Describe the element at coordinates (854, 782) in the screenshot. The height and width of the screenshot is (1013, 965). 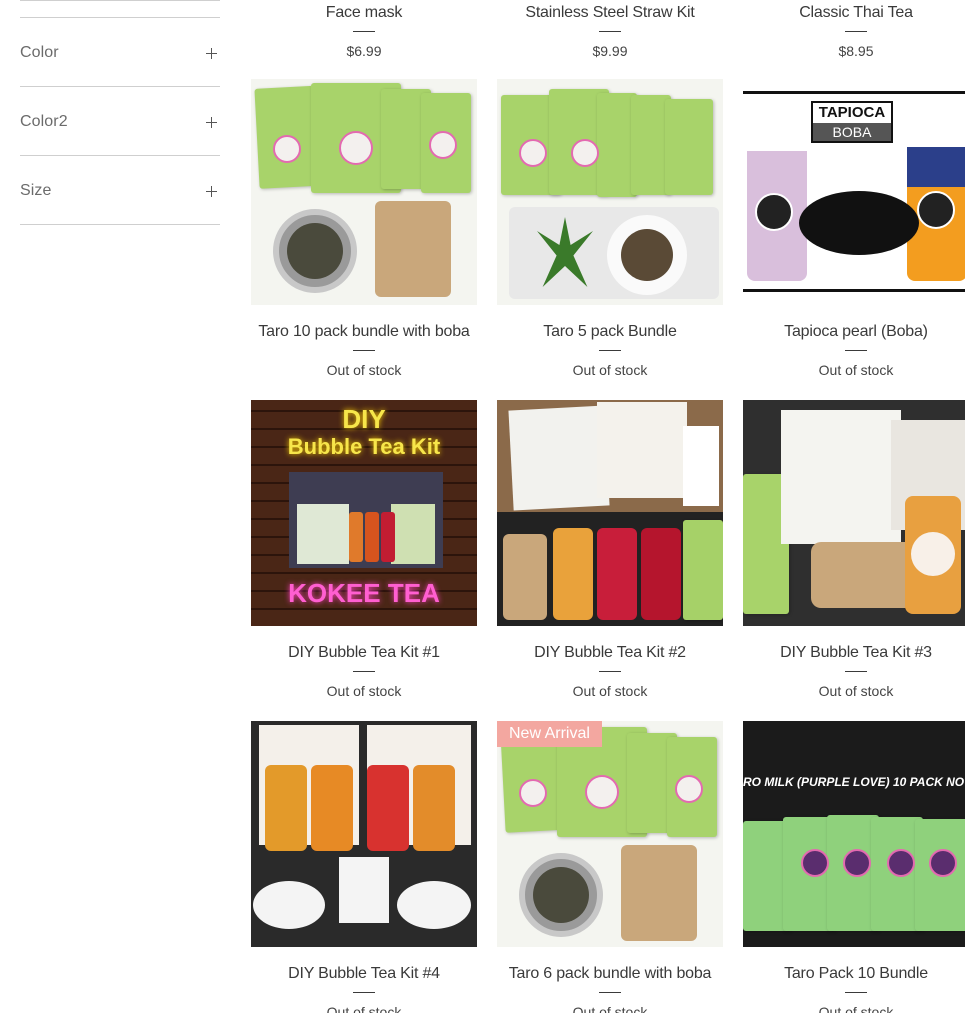
I see `image-label: RO MILK (PURPLE LOVE) 10 PACK NOW AVAIL` at that location.